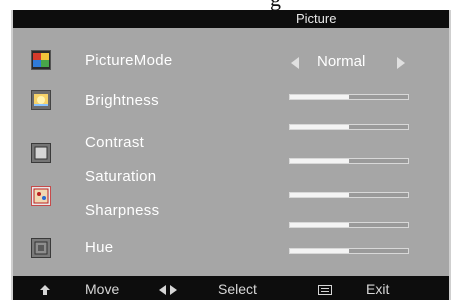  Describe the element at coordinates (231, 19) in the screenshot. I see `osd-header: Picture` at that location.